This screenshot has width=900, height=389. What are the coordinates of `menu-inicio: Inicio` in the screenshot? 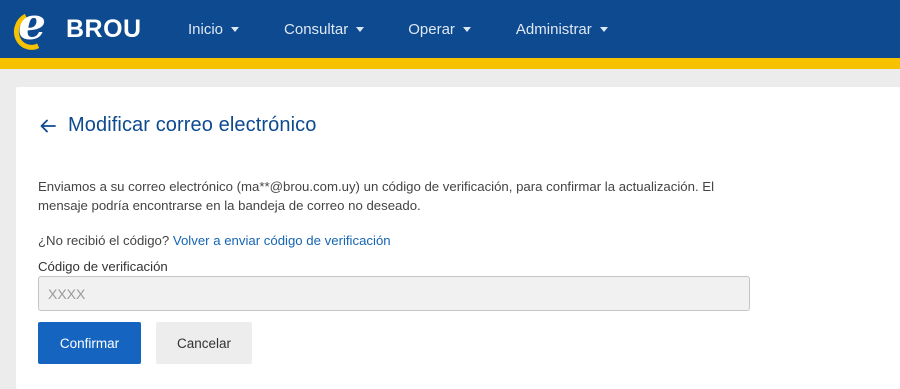 It's located at (214, 29).